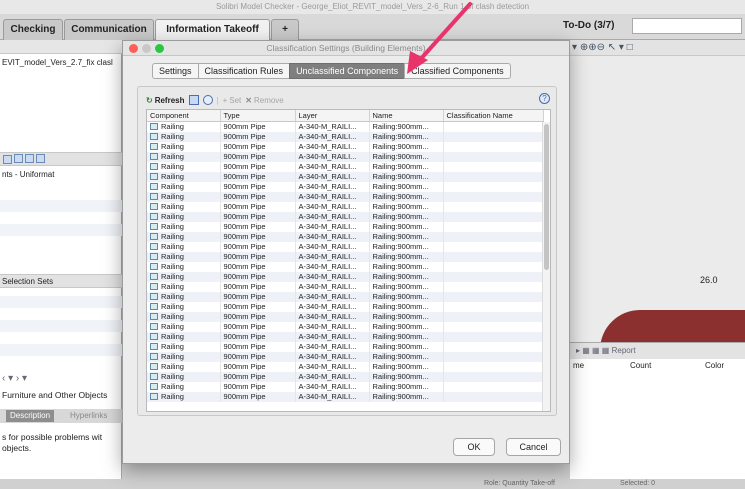  What do you see at coordinates (244, 71) in the screenshot?
I see `tab-classification-rules: Classification Rules` at bounding box center [244, 71].